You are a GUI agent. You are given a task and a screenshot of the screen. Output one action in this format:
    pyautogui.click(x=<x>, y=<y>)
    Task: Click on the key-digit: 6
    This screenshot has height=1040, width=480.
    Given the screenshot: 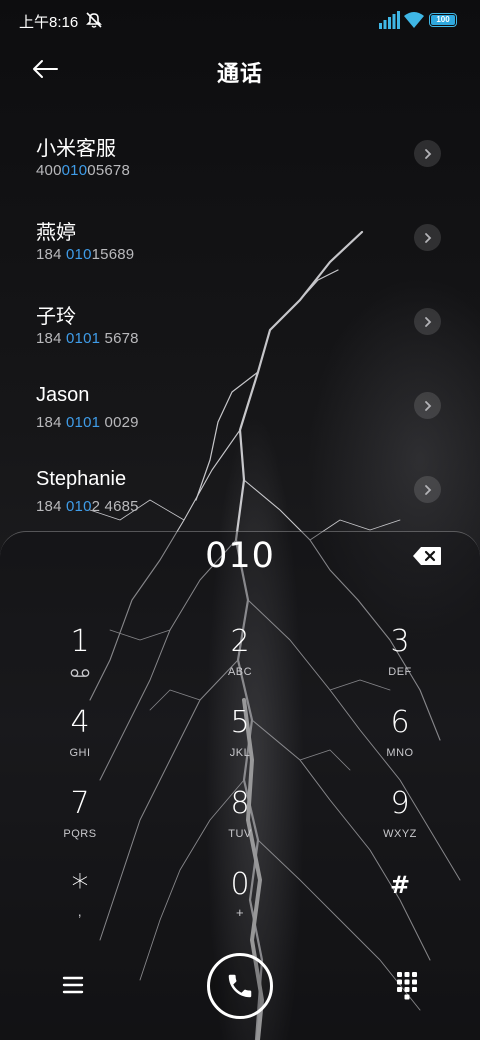 What is the action you would take?
    pyautogui.click(x=400, y=722)
    